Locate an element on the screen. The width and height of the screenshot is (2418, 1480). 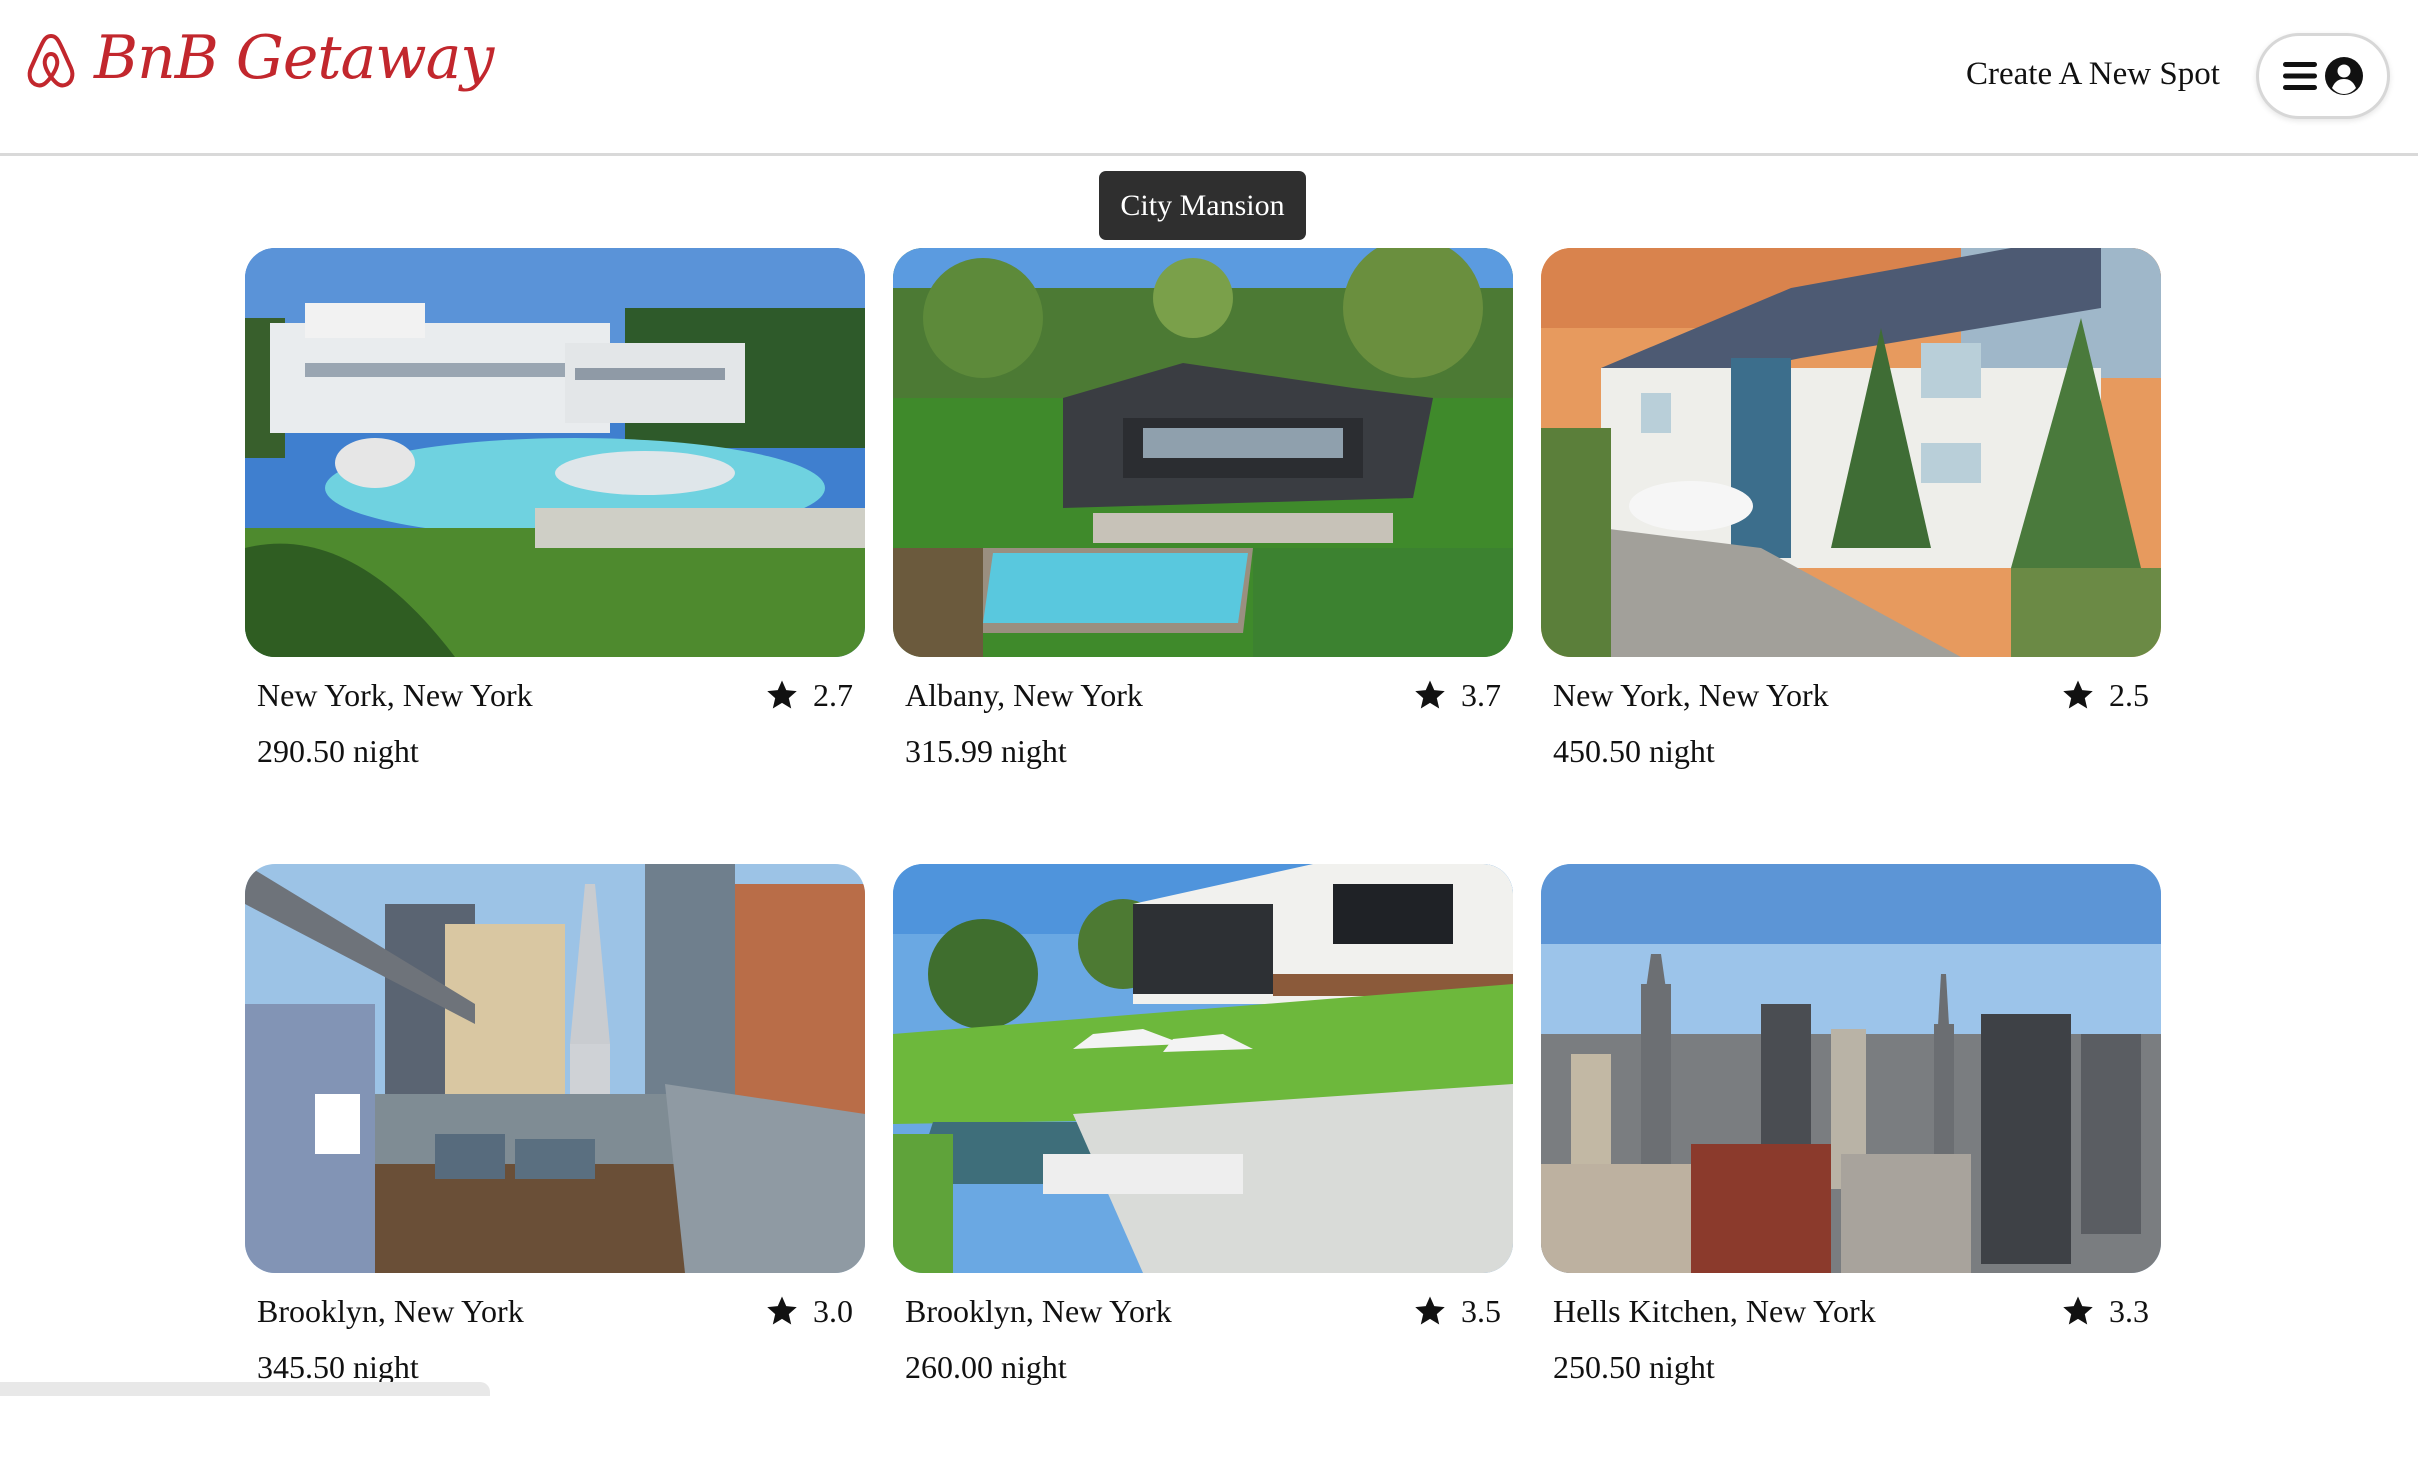
spot-card: Albany, New York 3.7 315.99 night is located at coordinates (1203, 556).